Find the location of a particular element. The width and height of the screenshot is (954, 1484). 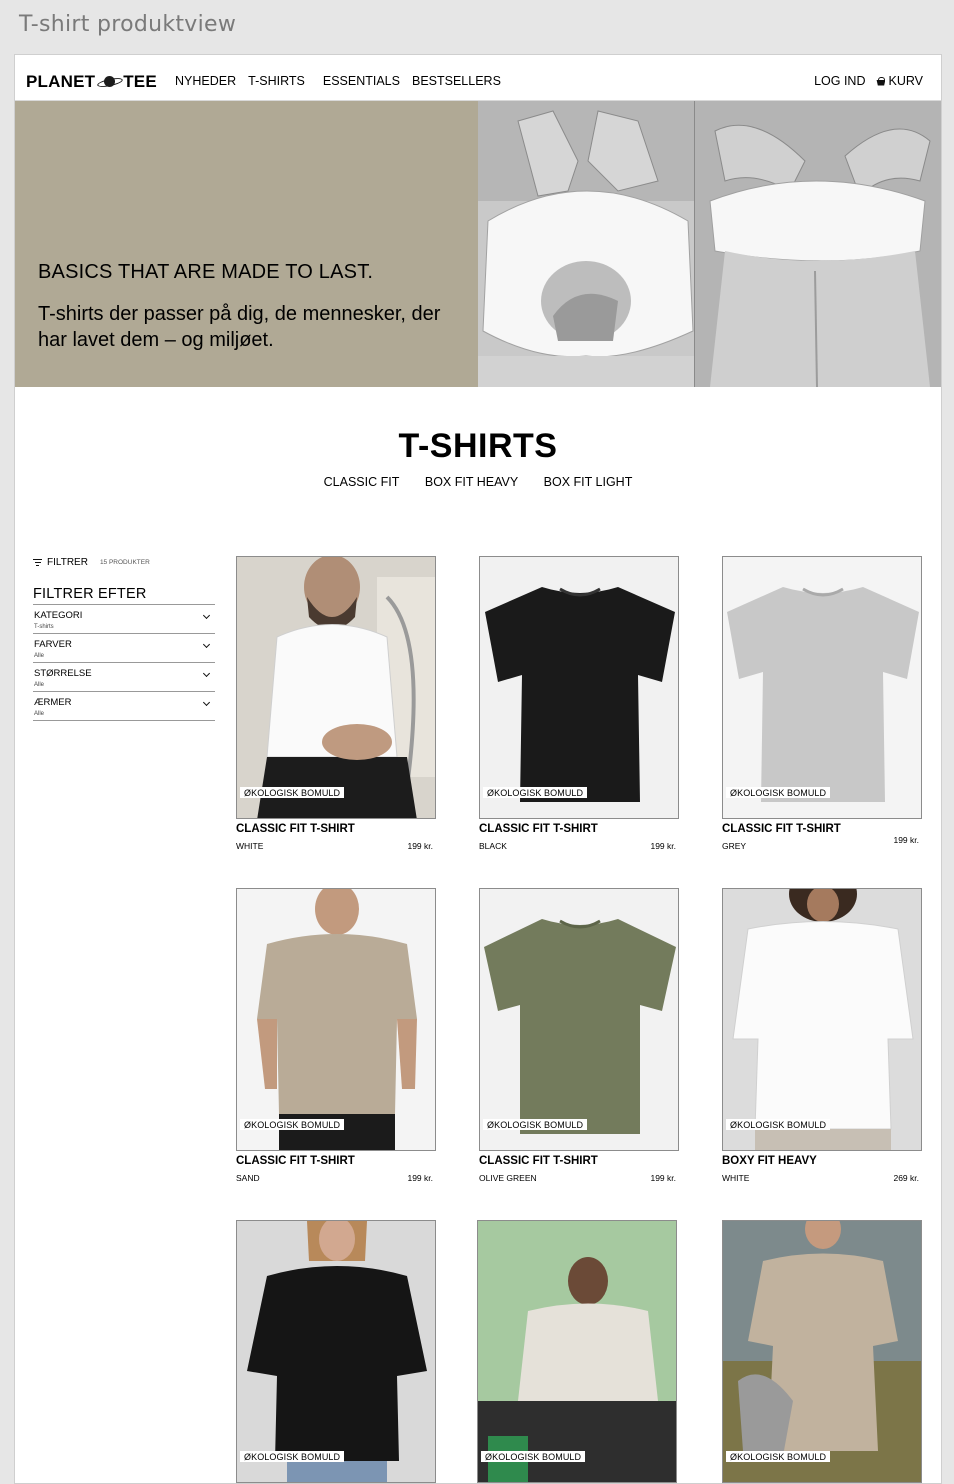

filter-aermer: ÆRMER Alle is located at coordinates (124, 706).